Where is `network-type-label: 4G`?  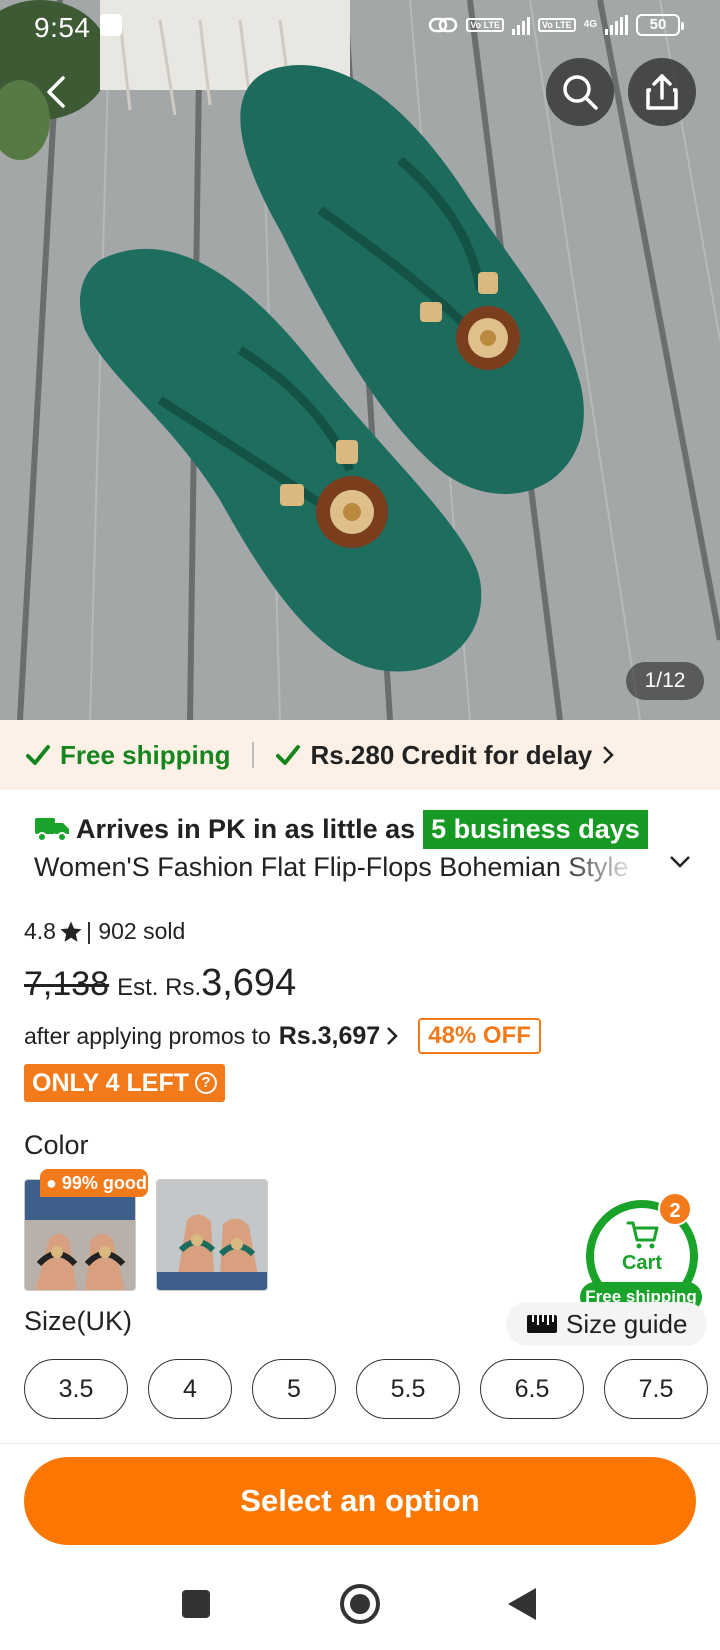 network-type-label: 4G is located at coordinates (590, 24).